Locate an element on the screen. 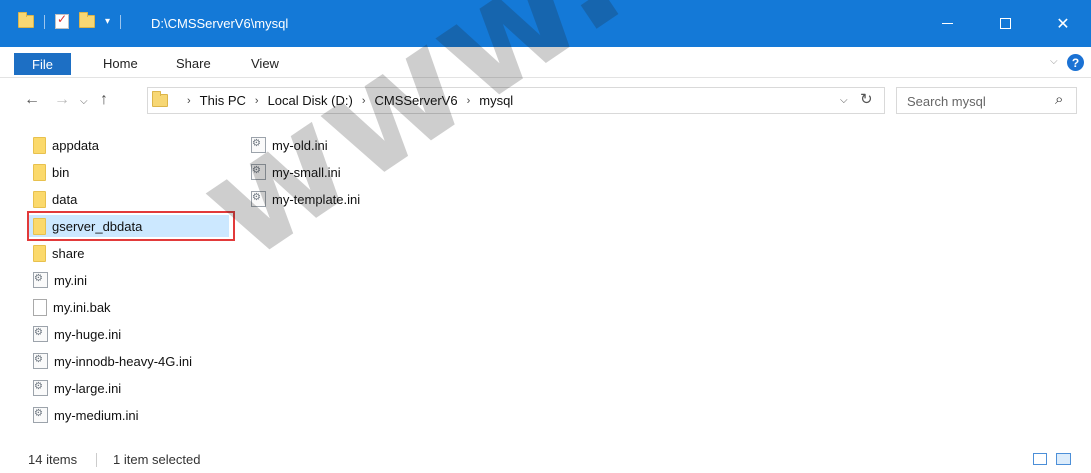 The height and width of the screenshot is (473, 1091). list-item: my-innodb-heavy-4G.ini is located at coordinates (129, 361).